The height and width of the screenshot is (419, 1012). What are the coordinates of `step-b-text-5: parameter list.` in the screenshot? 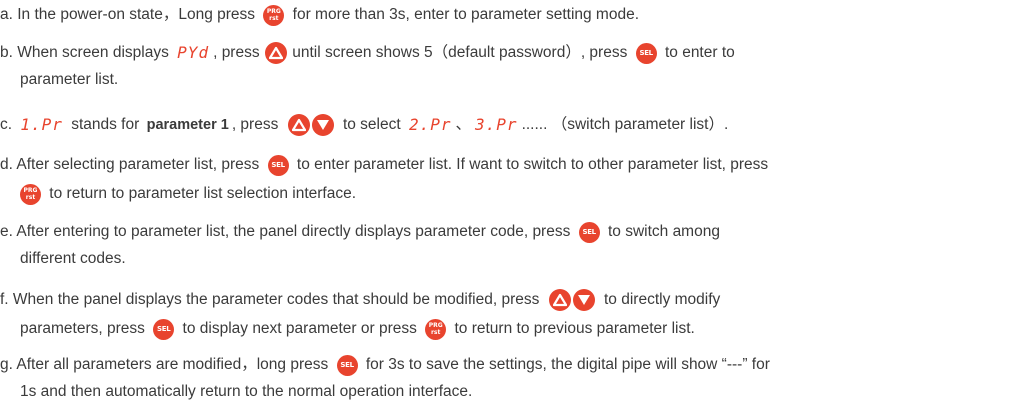 It's located at (69, 79).